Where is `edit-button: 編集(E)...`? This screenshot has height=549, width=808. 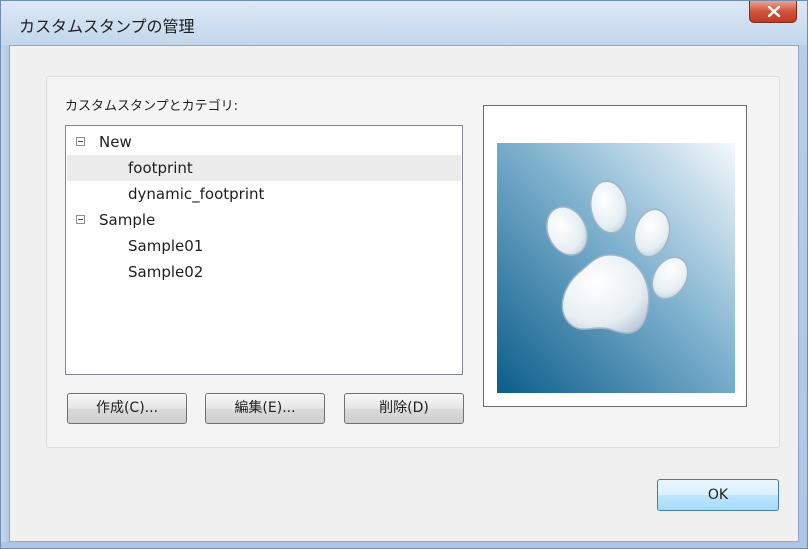 edit-button: 編集(E)... is located at coordinates (265, 408).